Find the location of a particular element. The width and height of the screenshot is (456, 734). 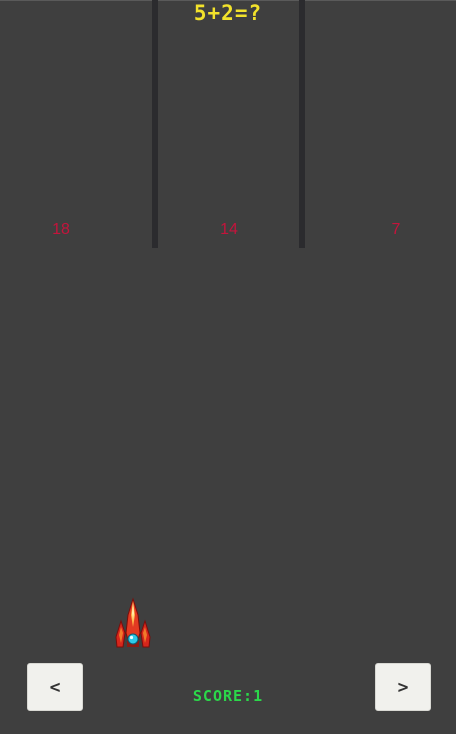

answer-option-right: 7 is located at coordinates (396, 229).